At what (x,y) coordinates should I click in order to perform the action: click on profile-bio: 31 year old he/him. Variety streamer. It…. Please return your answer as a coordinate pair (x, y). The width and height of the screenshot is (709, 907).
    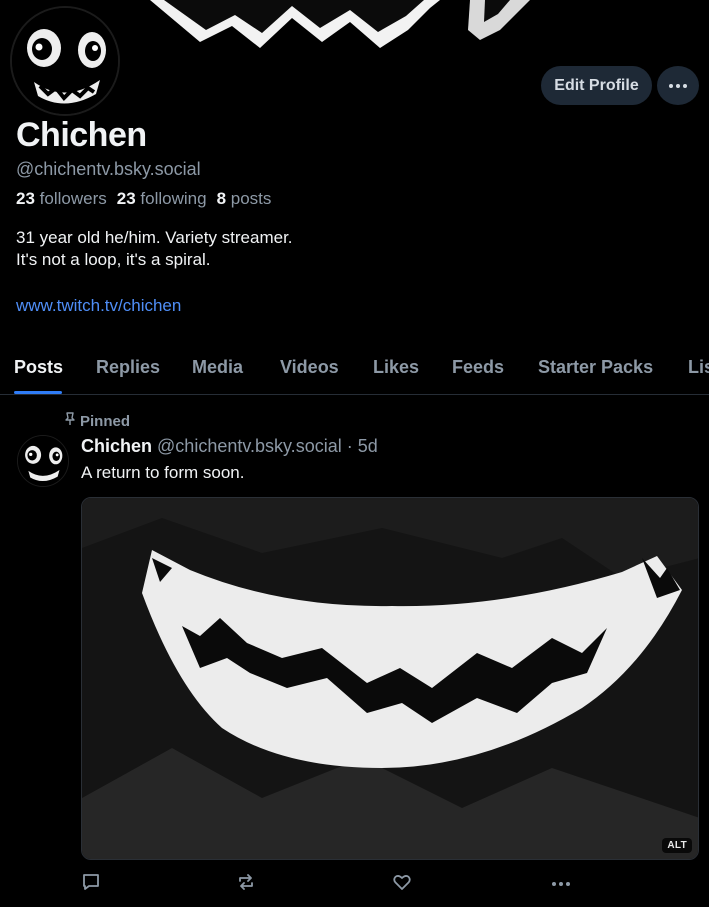
    Looking at the image, I should click on (154, 249).